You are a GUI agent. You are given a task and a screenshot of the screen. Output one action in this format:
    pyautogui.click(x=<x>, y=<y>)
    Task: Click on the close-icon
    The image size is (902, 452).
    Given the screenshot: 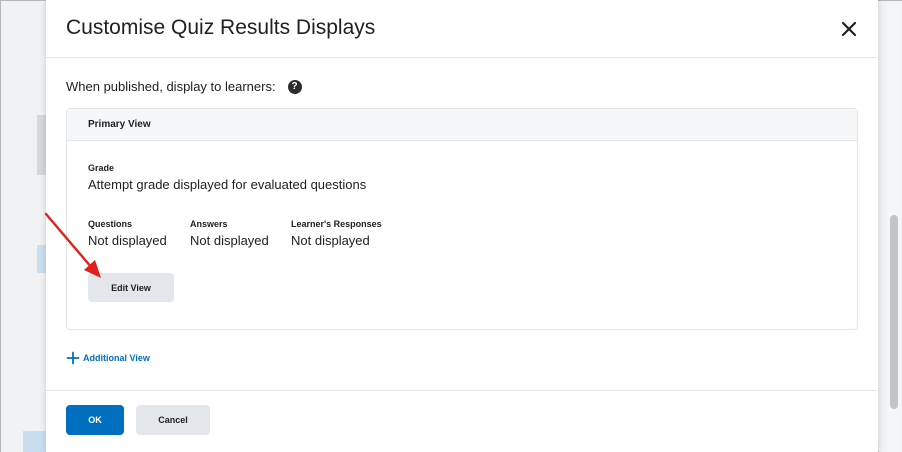 What is the action you would take?
    pyautogui.click(x=849, y=29)
    